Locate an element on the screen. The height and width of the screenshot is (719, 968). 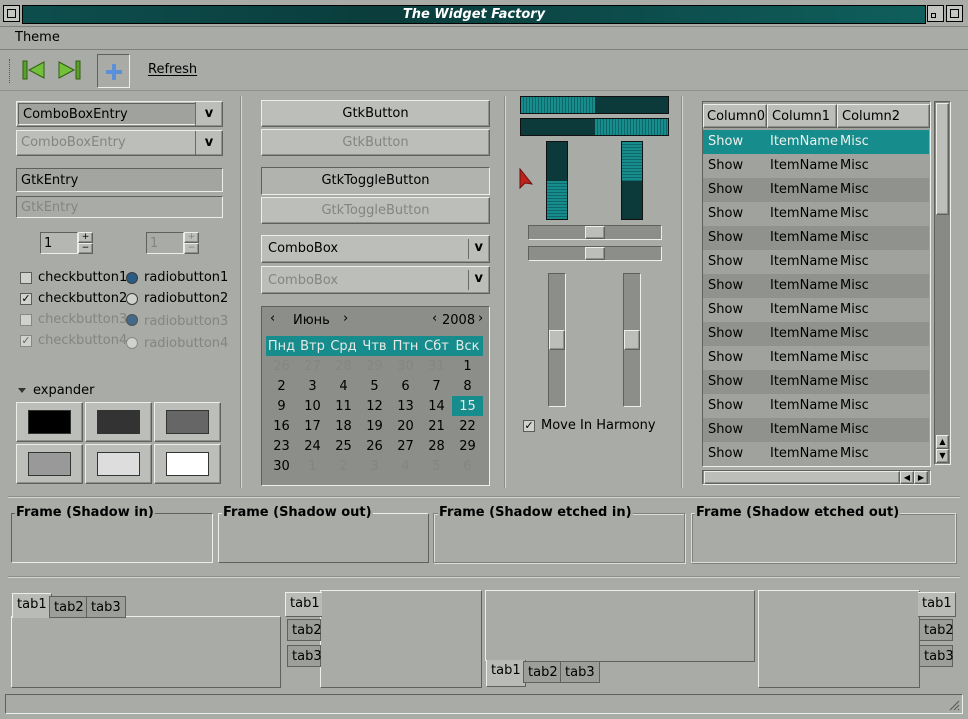
spin-button-1-value: 1 is located at coordinates (59, 243).